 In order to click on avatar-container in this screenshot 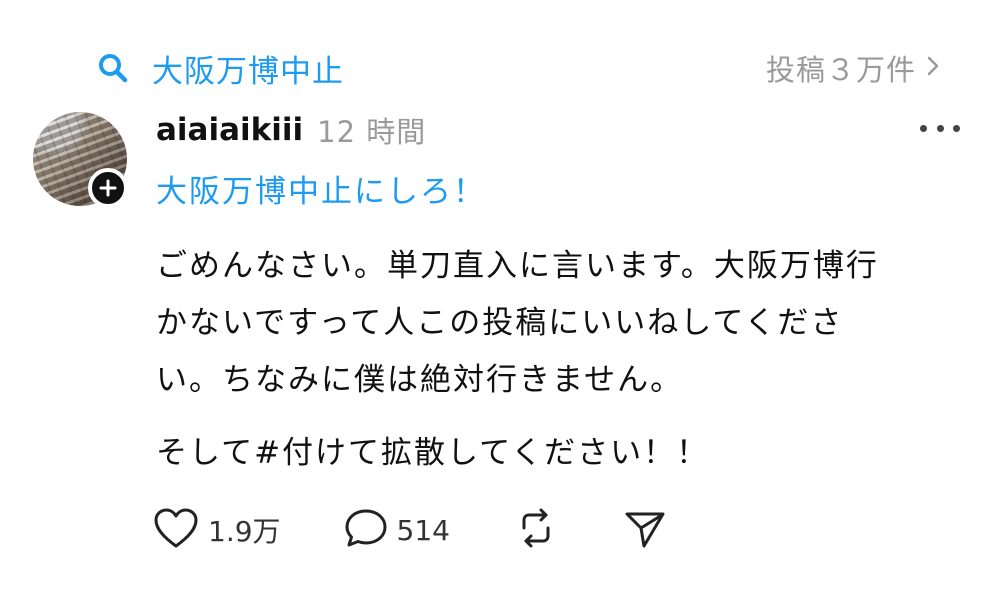, I will do `click(80, 160)`.